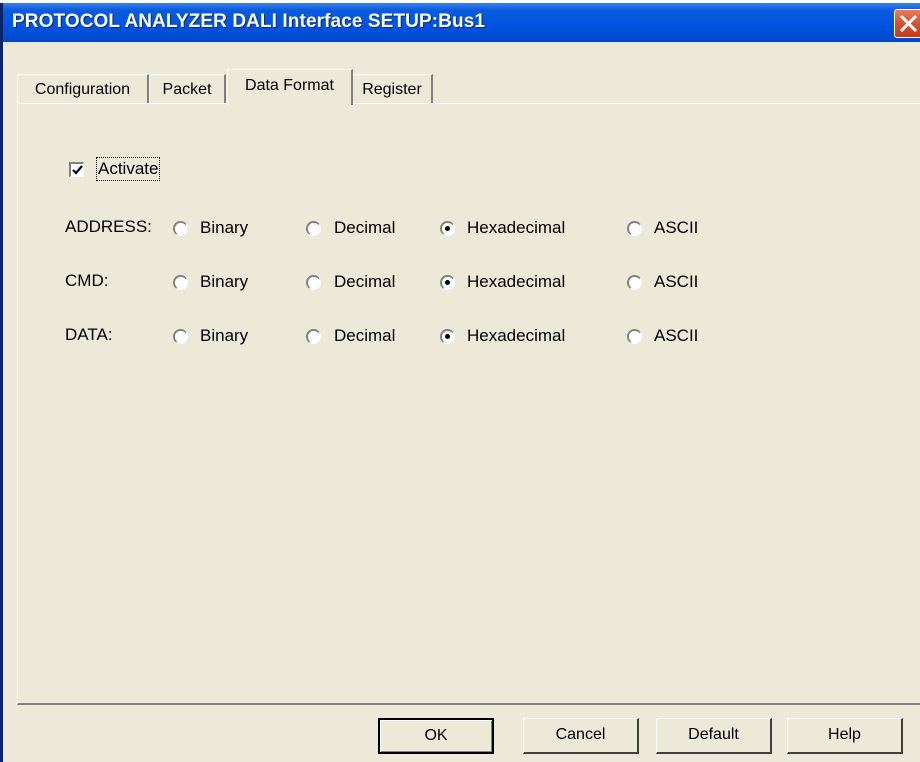  Describe the element at coordinates (447, 336) in the screenshot. I see `data-hexadecimal-radio` at that location.